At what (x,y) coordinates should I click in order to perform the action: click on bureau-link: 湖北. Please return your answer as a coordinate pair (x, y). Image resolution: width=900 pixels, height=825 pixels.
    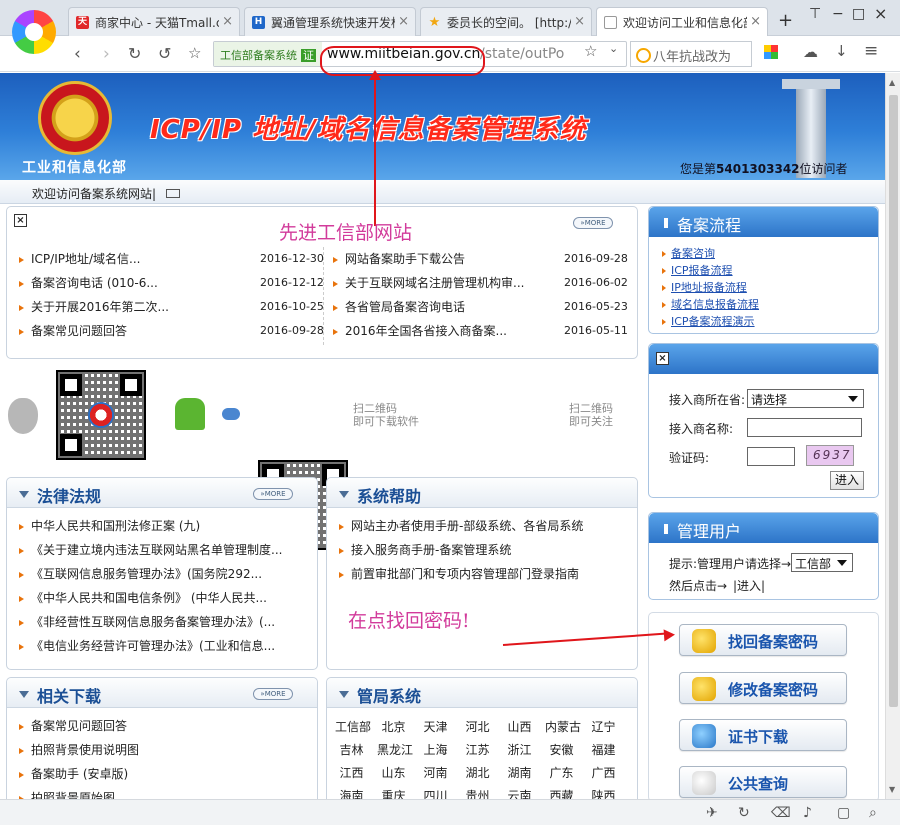
    Looking at the image, I should click on (477, 772).